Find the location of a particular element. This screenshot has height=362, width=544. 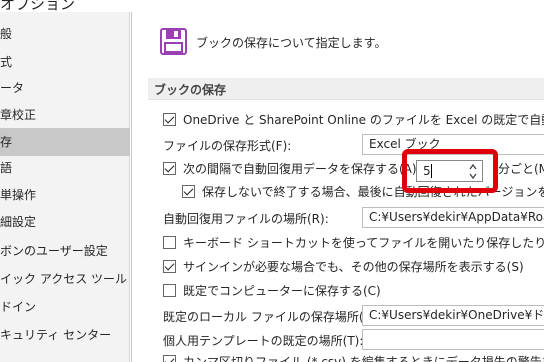

sidebar-item-label: 章校正 is located at coordinates (18, 115).